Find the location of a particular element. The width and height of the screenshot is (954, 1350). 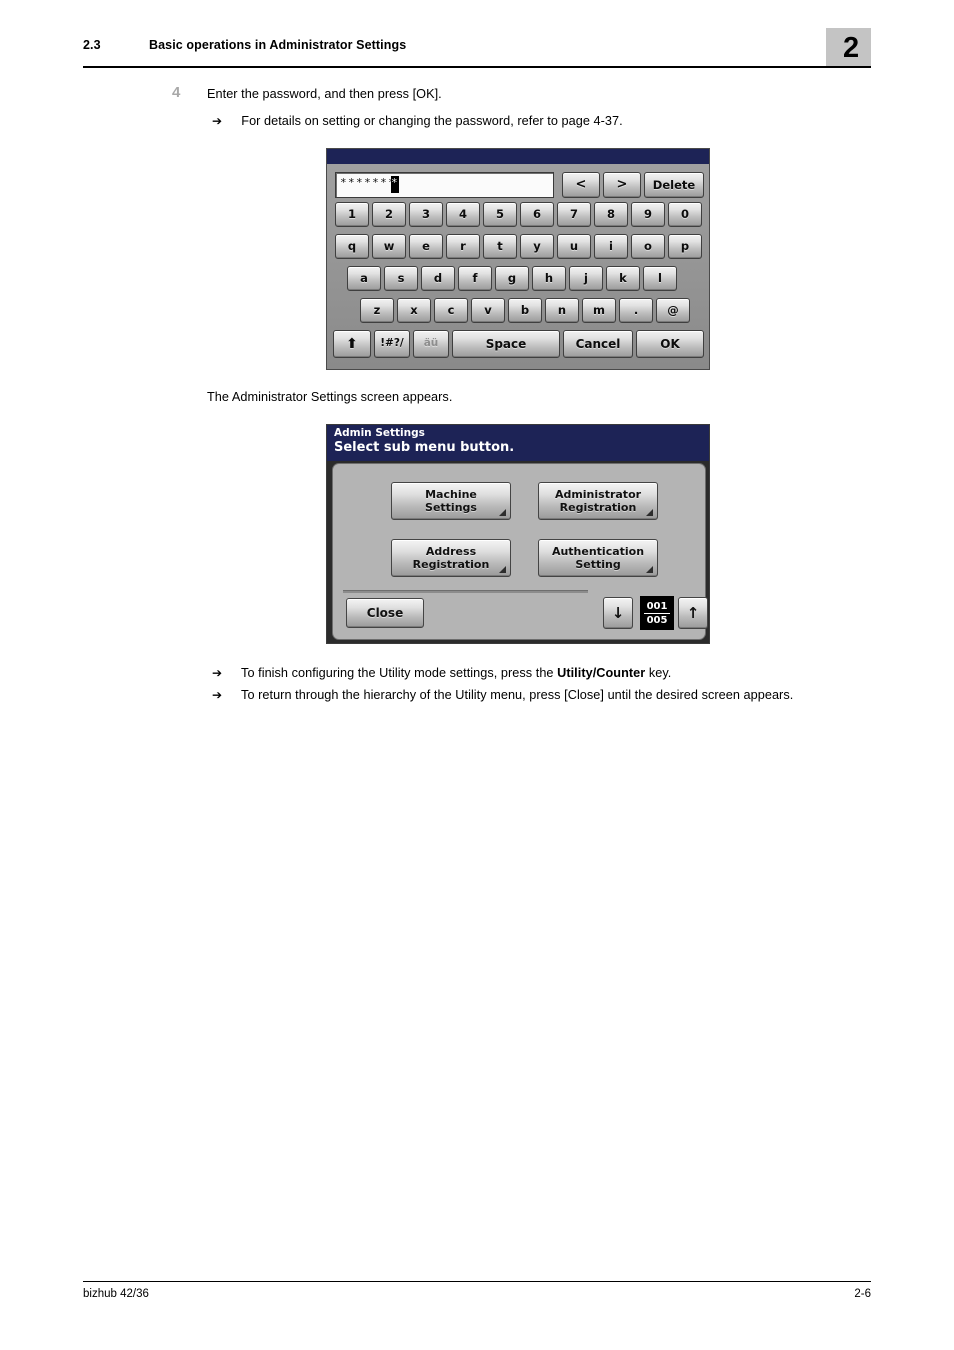

machine-settings-line2: Settings is located at coordinates (451, 507).